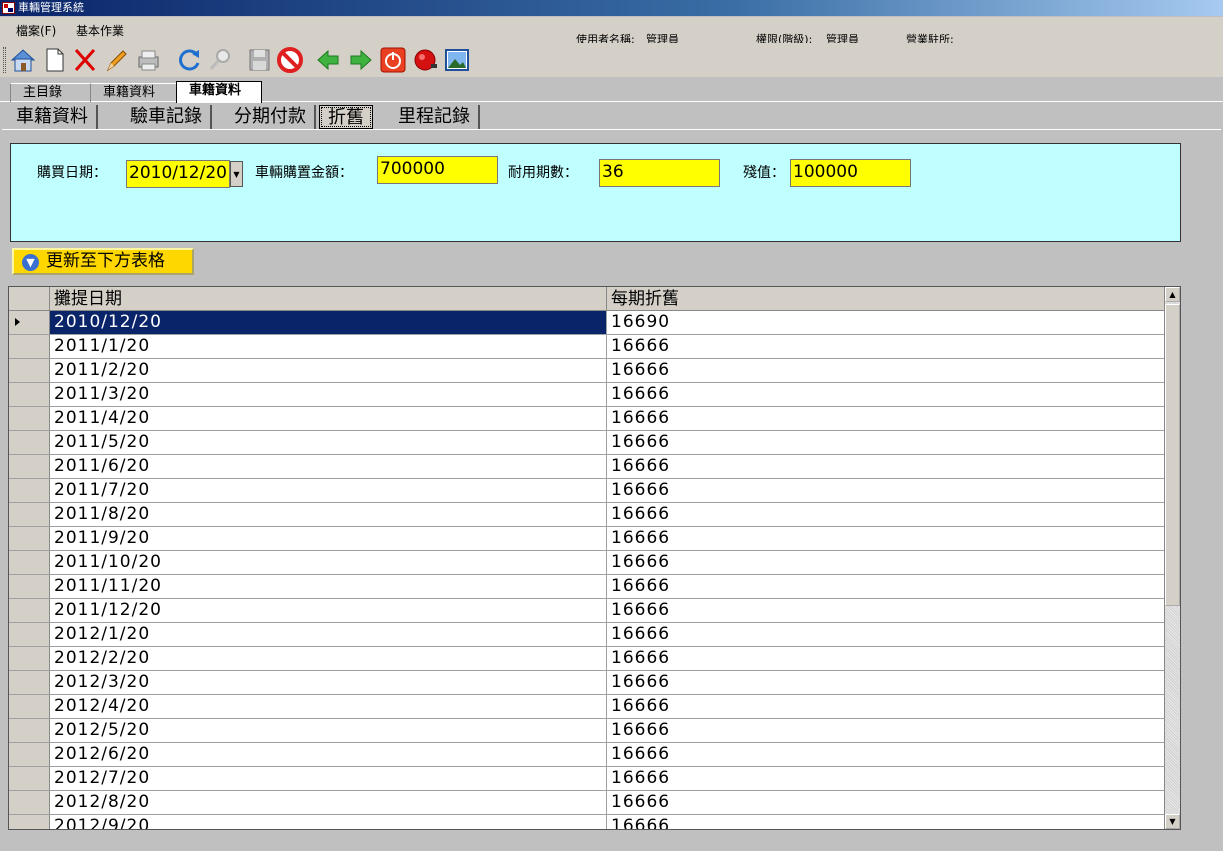 The width and height of the screenshot is (1223, 851). Describe the element at coordinates (328, 730) in the screenshot. I see `cell-amortization-date: 2012/5/20` at that location.